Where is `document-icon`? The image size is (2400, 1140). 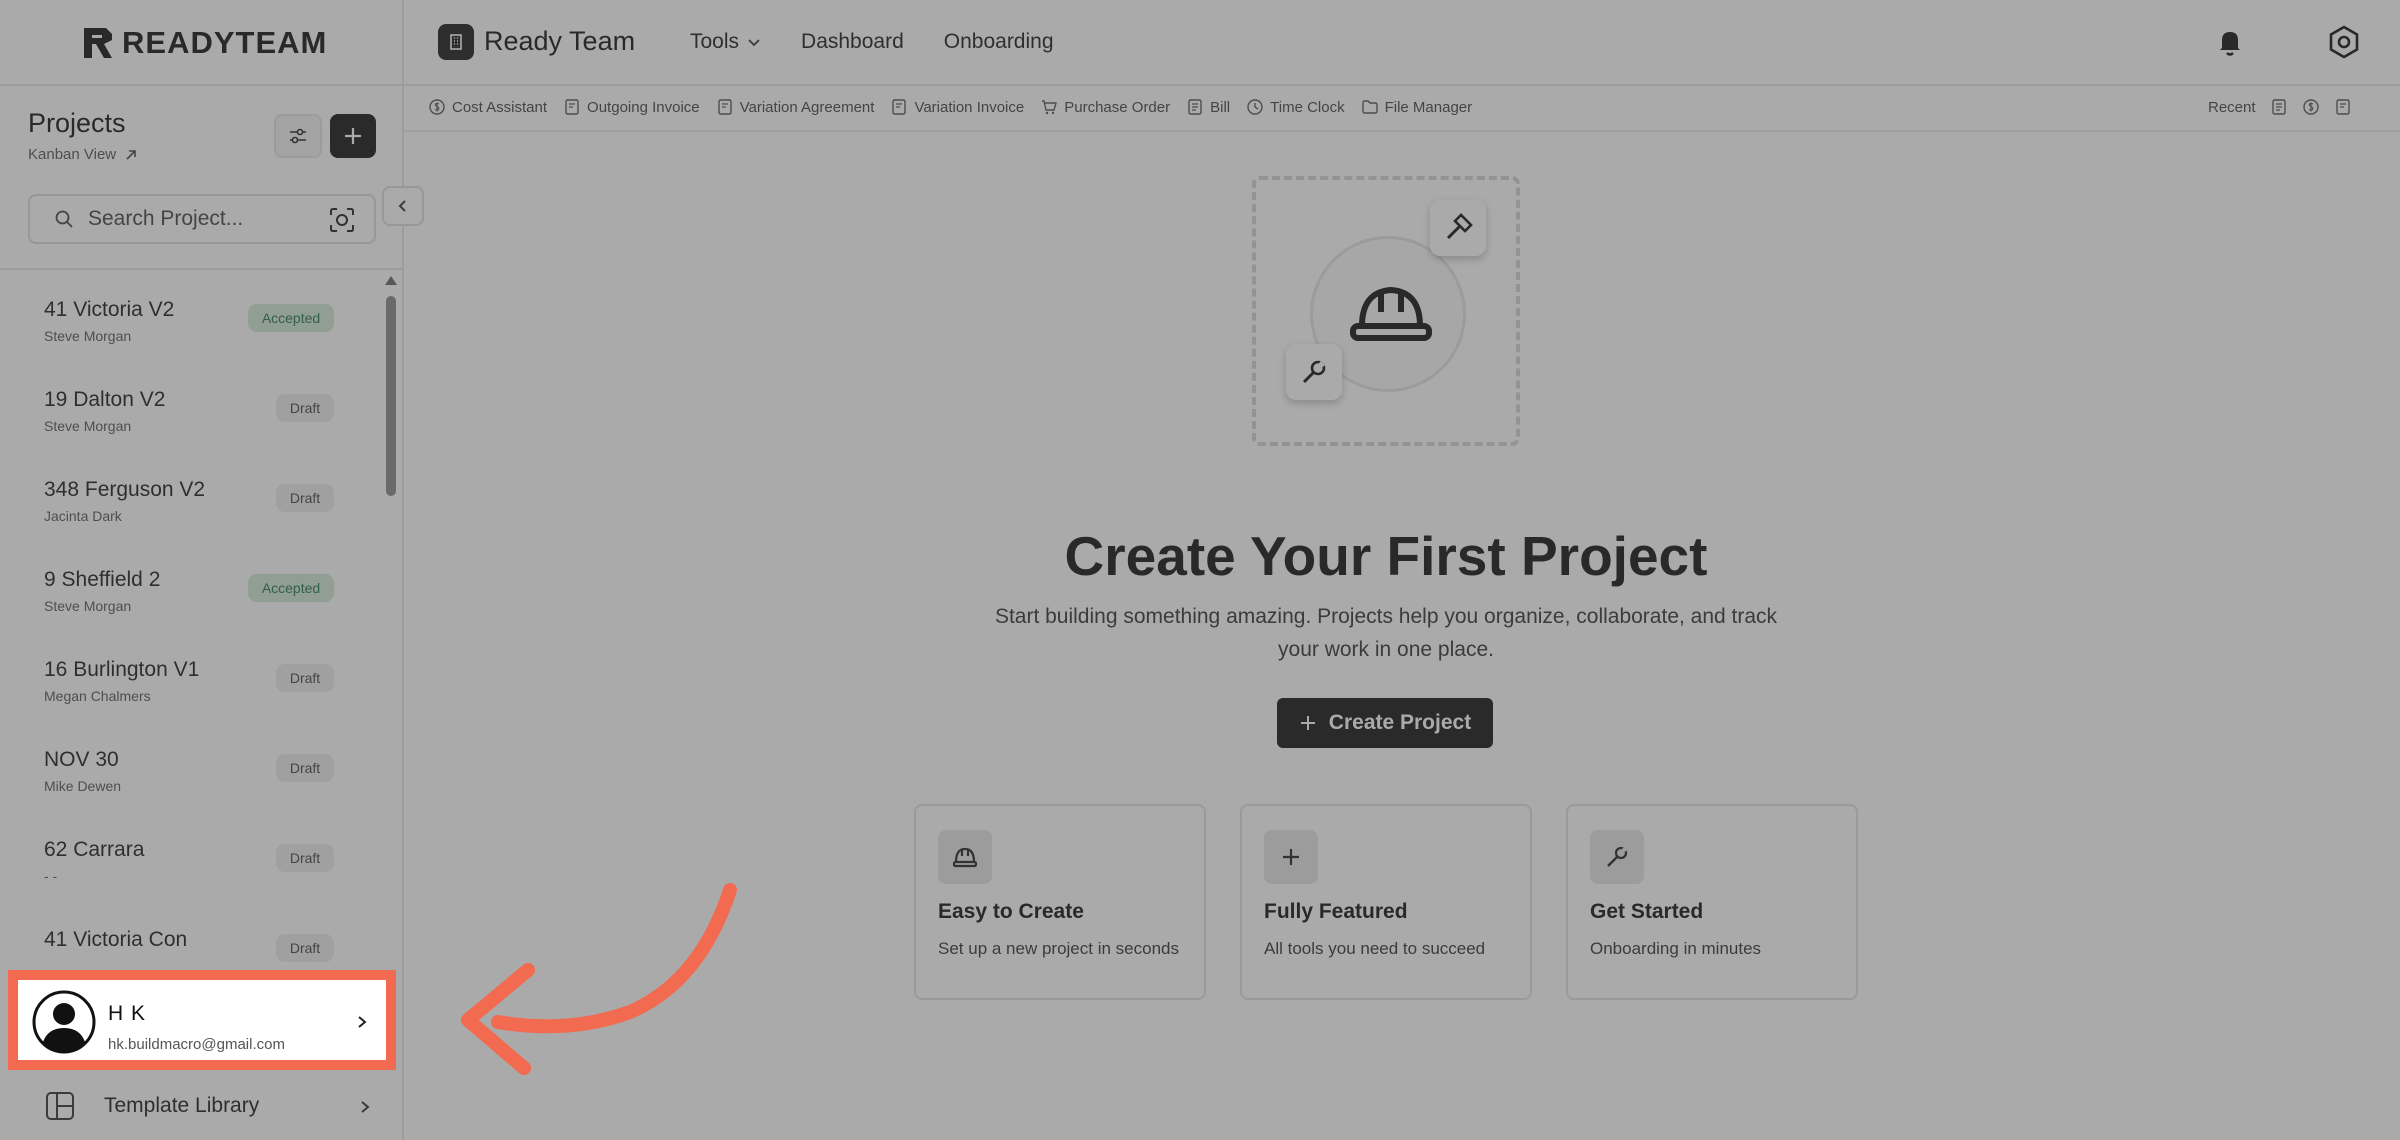
document-icon is located at coordinates (2279, 107).